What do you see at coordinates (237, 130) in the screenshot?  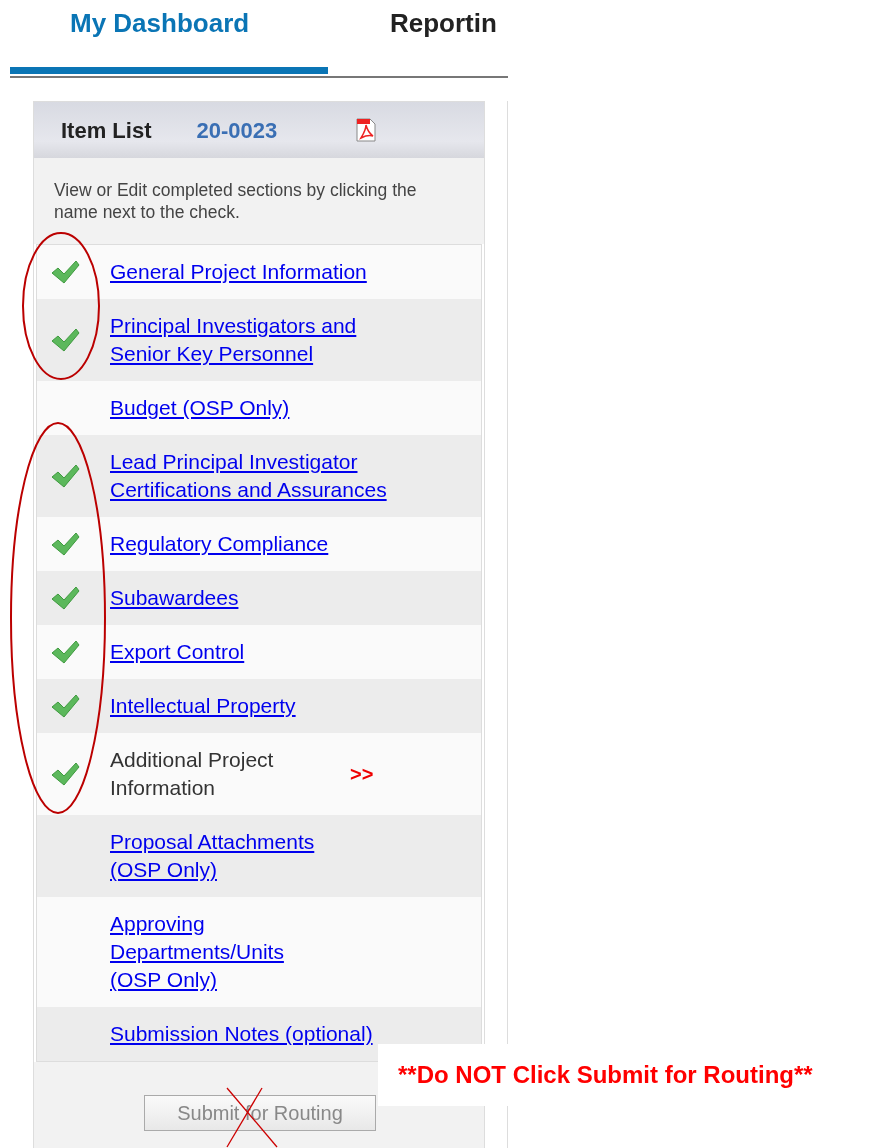 I see `proposal-number: 20-0023` at bounding box center [237, 130].